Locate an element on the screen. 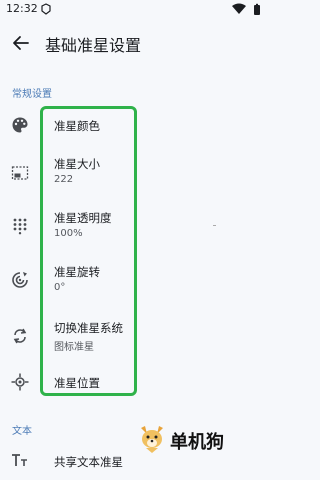 This screenshot has width=320, height=480. palette-icon is located at coordinates (20, 125).